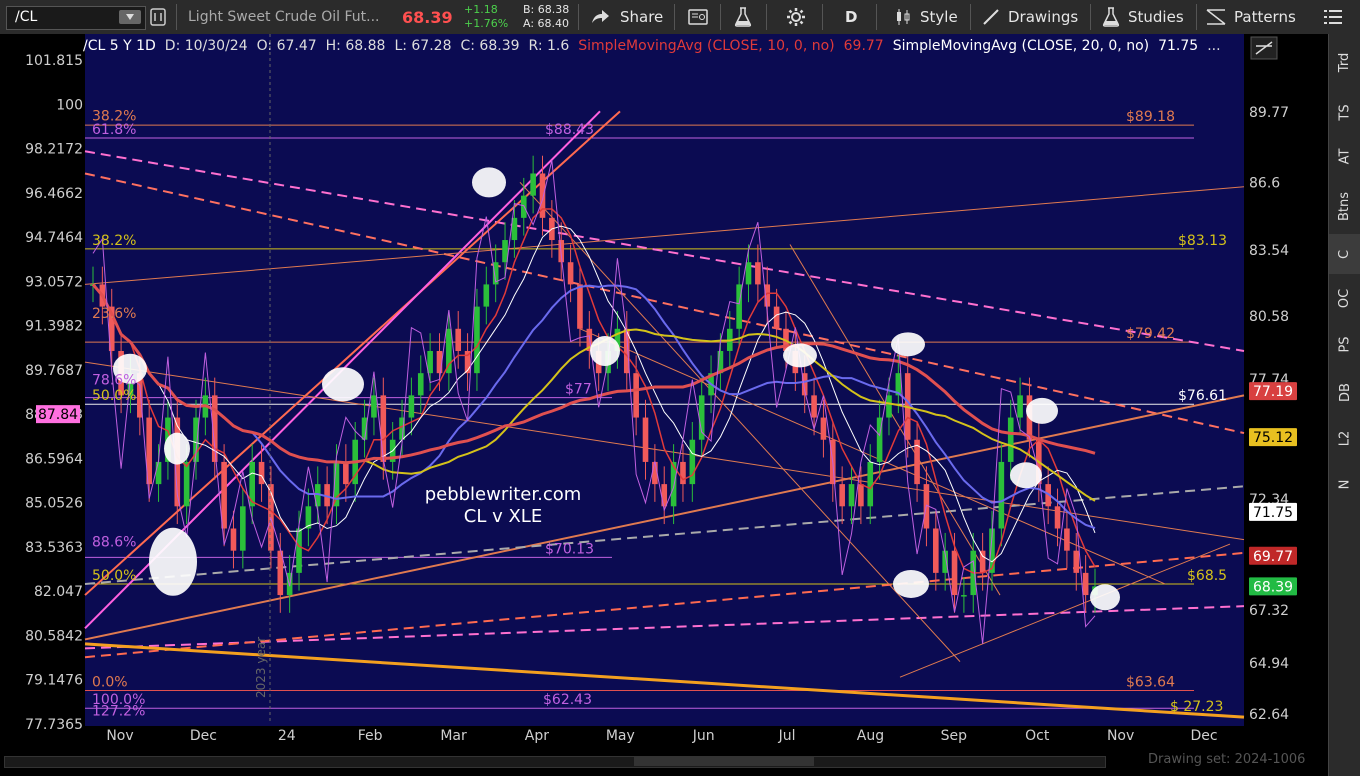 This screenshot has height=776, width=1360. I want to click on sidebar-tab-db: DB, so click(1344, 392).